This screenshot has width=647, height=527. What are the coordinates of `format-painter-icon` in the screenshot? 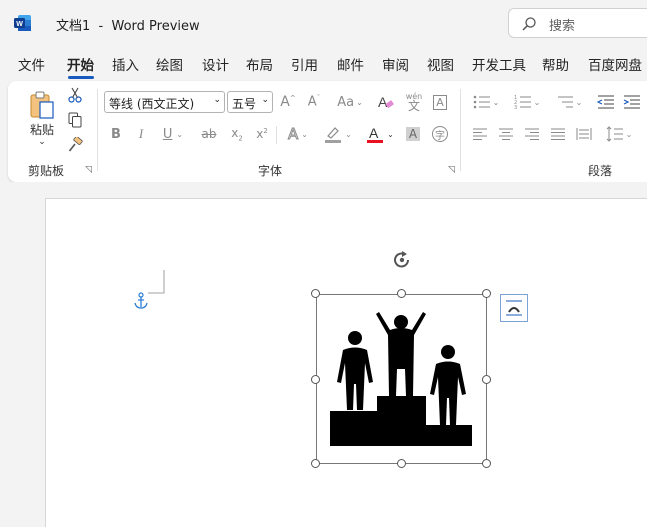 It's located at (75, 144).